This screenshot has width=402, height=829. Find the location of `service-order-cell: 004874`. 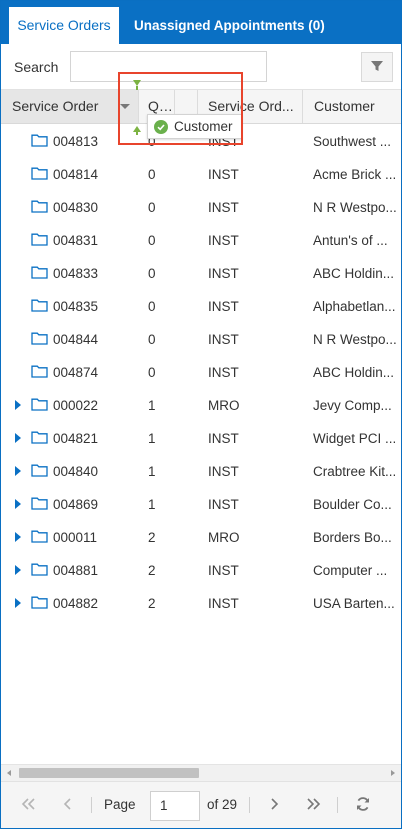

service-order-cell: 004874 is located at coordinates (76, 372).